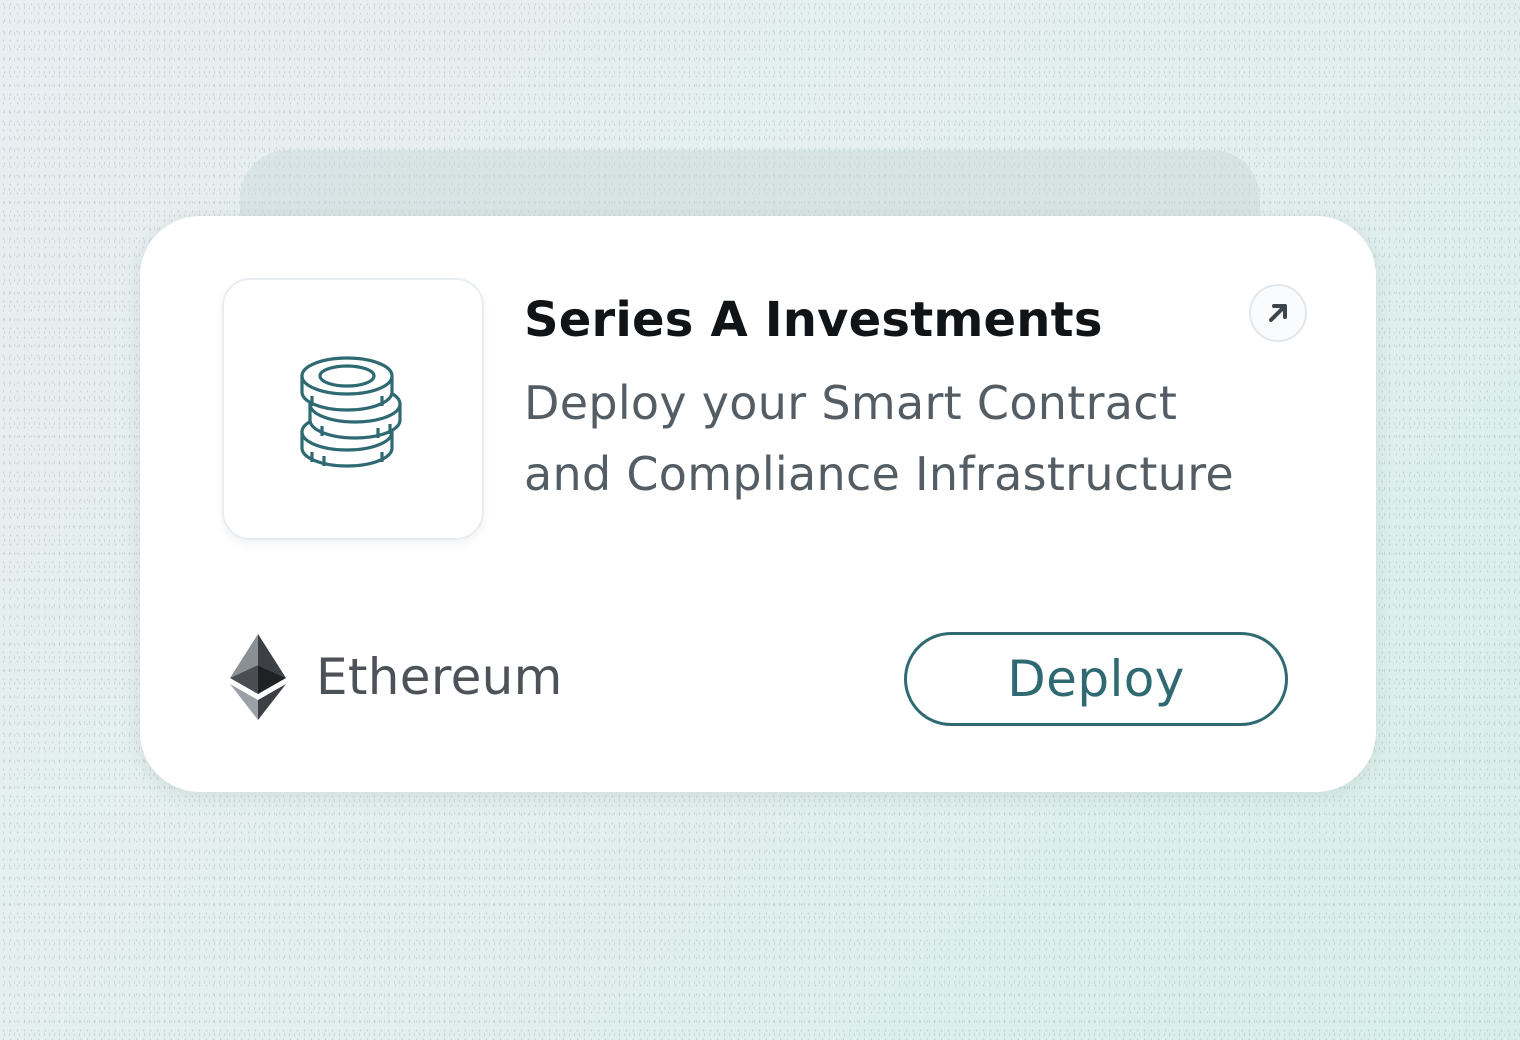 This screenshot has height=1040, width=1520. What do you see at coordinates (851, 403) in the screenshot?
I see `description-line: Deploy your Smart Contract` at bounding box center [851, 403].